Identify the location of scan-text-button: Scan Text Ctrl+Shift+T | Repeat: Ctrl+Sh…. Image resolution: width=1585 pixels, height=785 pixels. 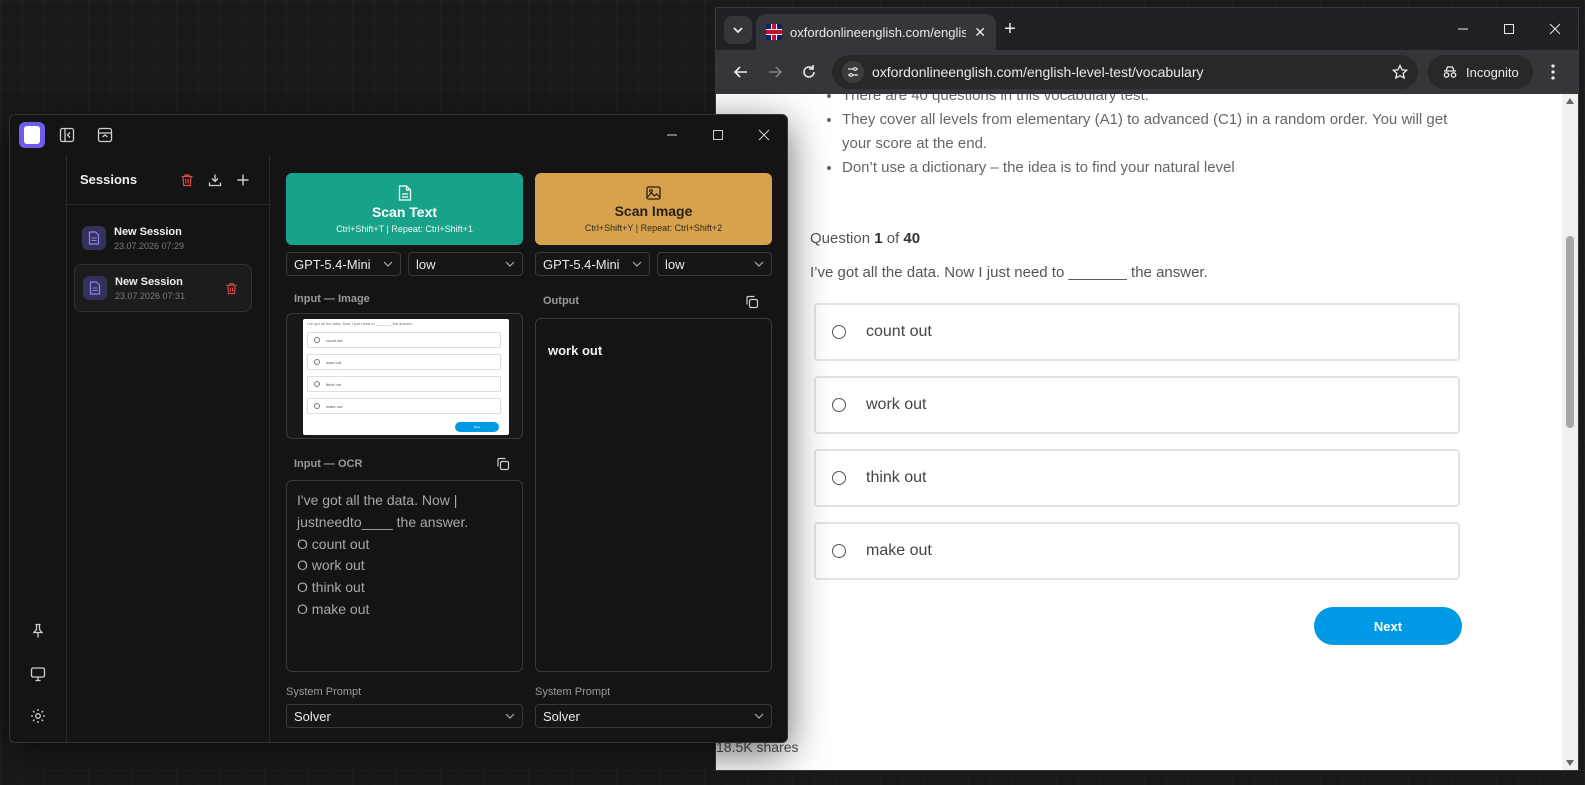
(404, 209).